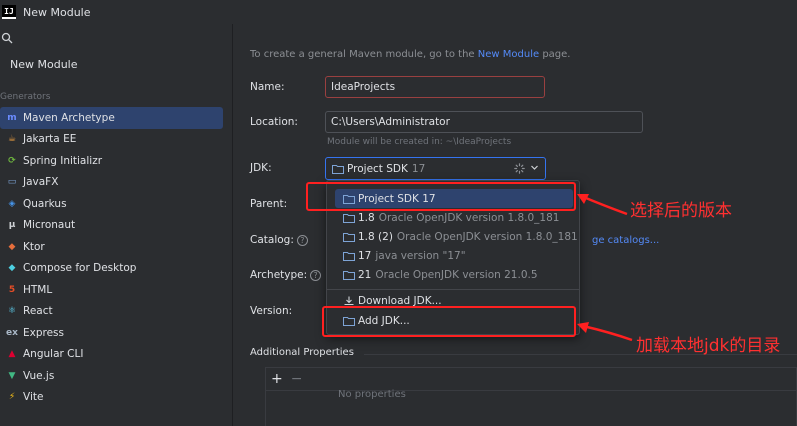 The image size is (797, 426). Describe the element at coordinates (435, 168) in the screenshot. I see `jdk-combobox: Project SDK 17` at that location.